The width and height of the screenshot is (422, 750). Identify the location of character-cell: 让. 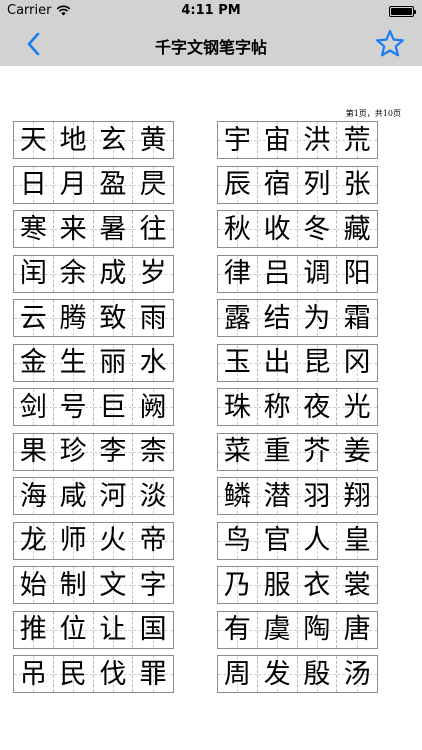
(113, 629).